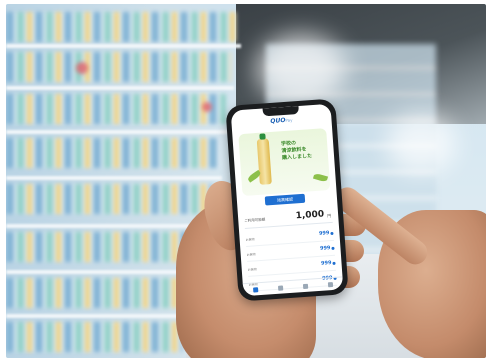 The image size is (492, 362). I want to click on balance-check-button: 残高確認, so click(285, 199).